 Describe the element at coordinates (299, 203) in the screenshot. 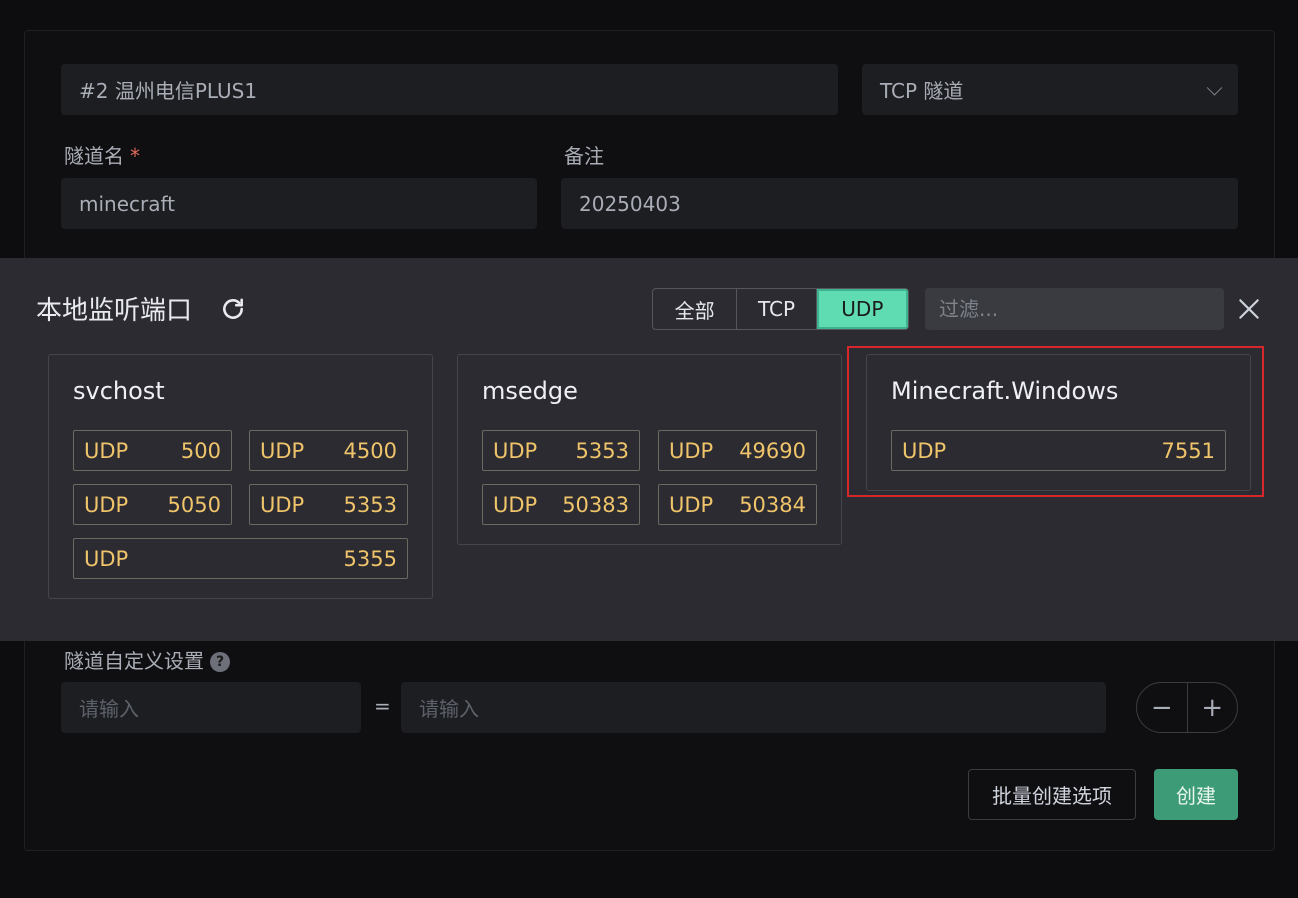

I see `tunnel-name-input: minecraft` at that location.